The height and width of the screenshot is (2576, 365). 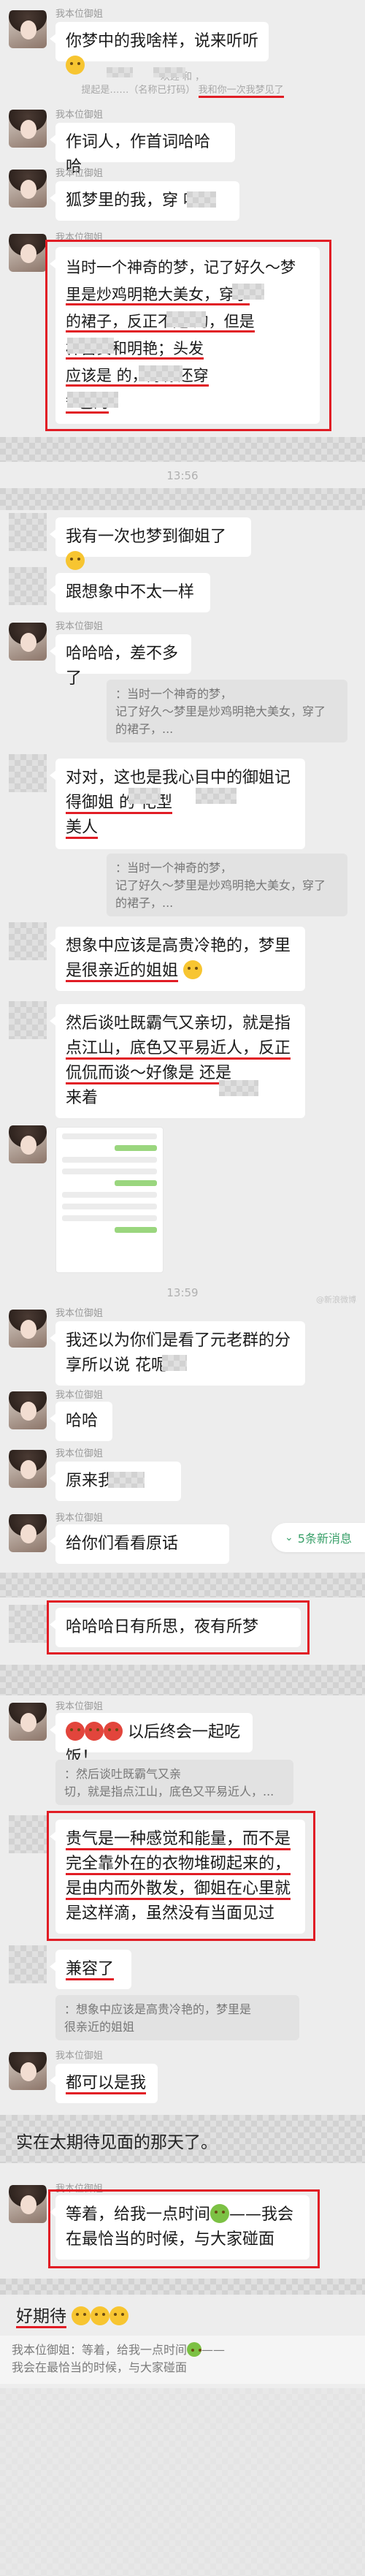 What do you see at coordinates (130, 592) in the screenshot?
I see `message-bubble: 跟想象中不太一样` at bounding box center [130, 592].